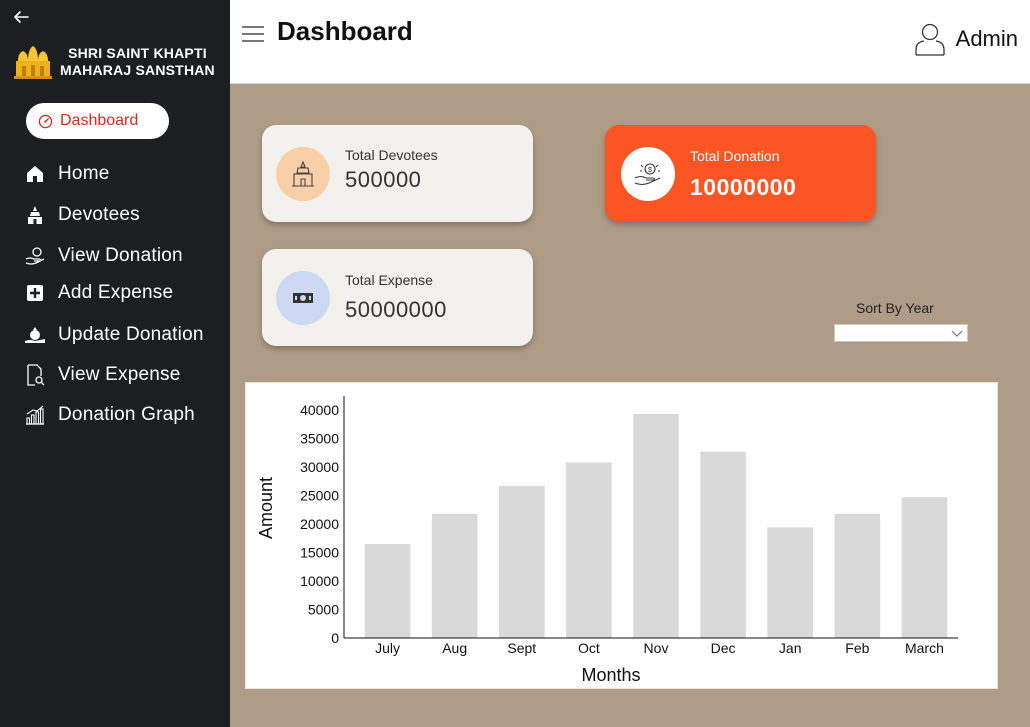  I want to click on back-arrow-icon, so click(21, 17).